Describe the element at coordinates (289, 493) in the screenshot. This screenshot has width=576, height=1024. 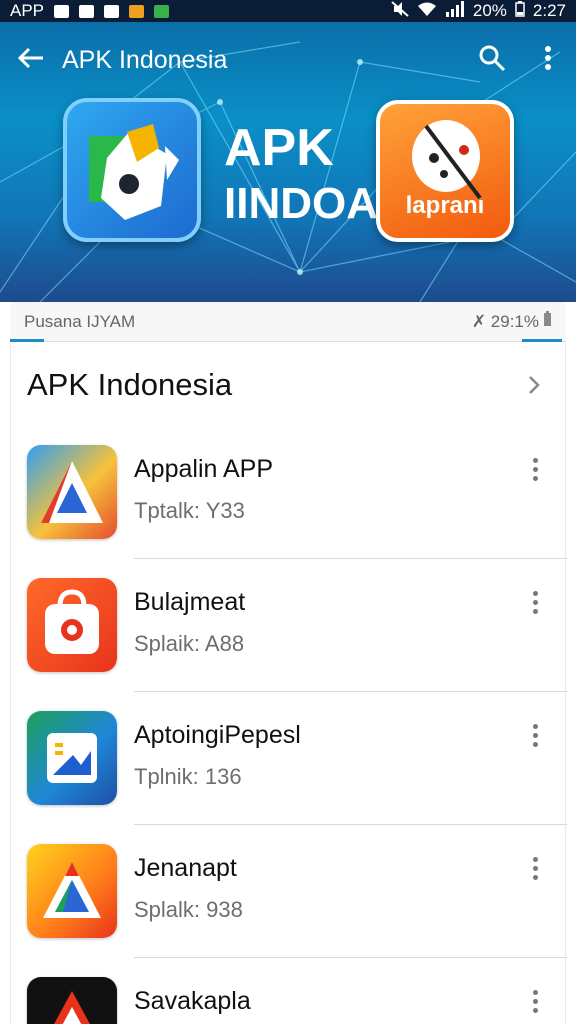
I see `list-item: Appalin APP Tptalk: Y33` at that location.